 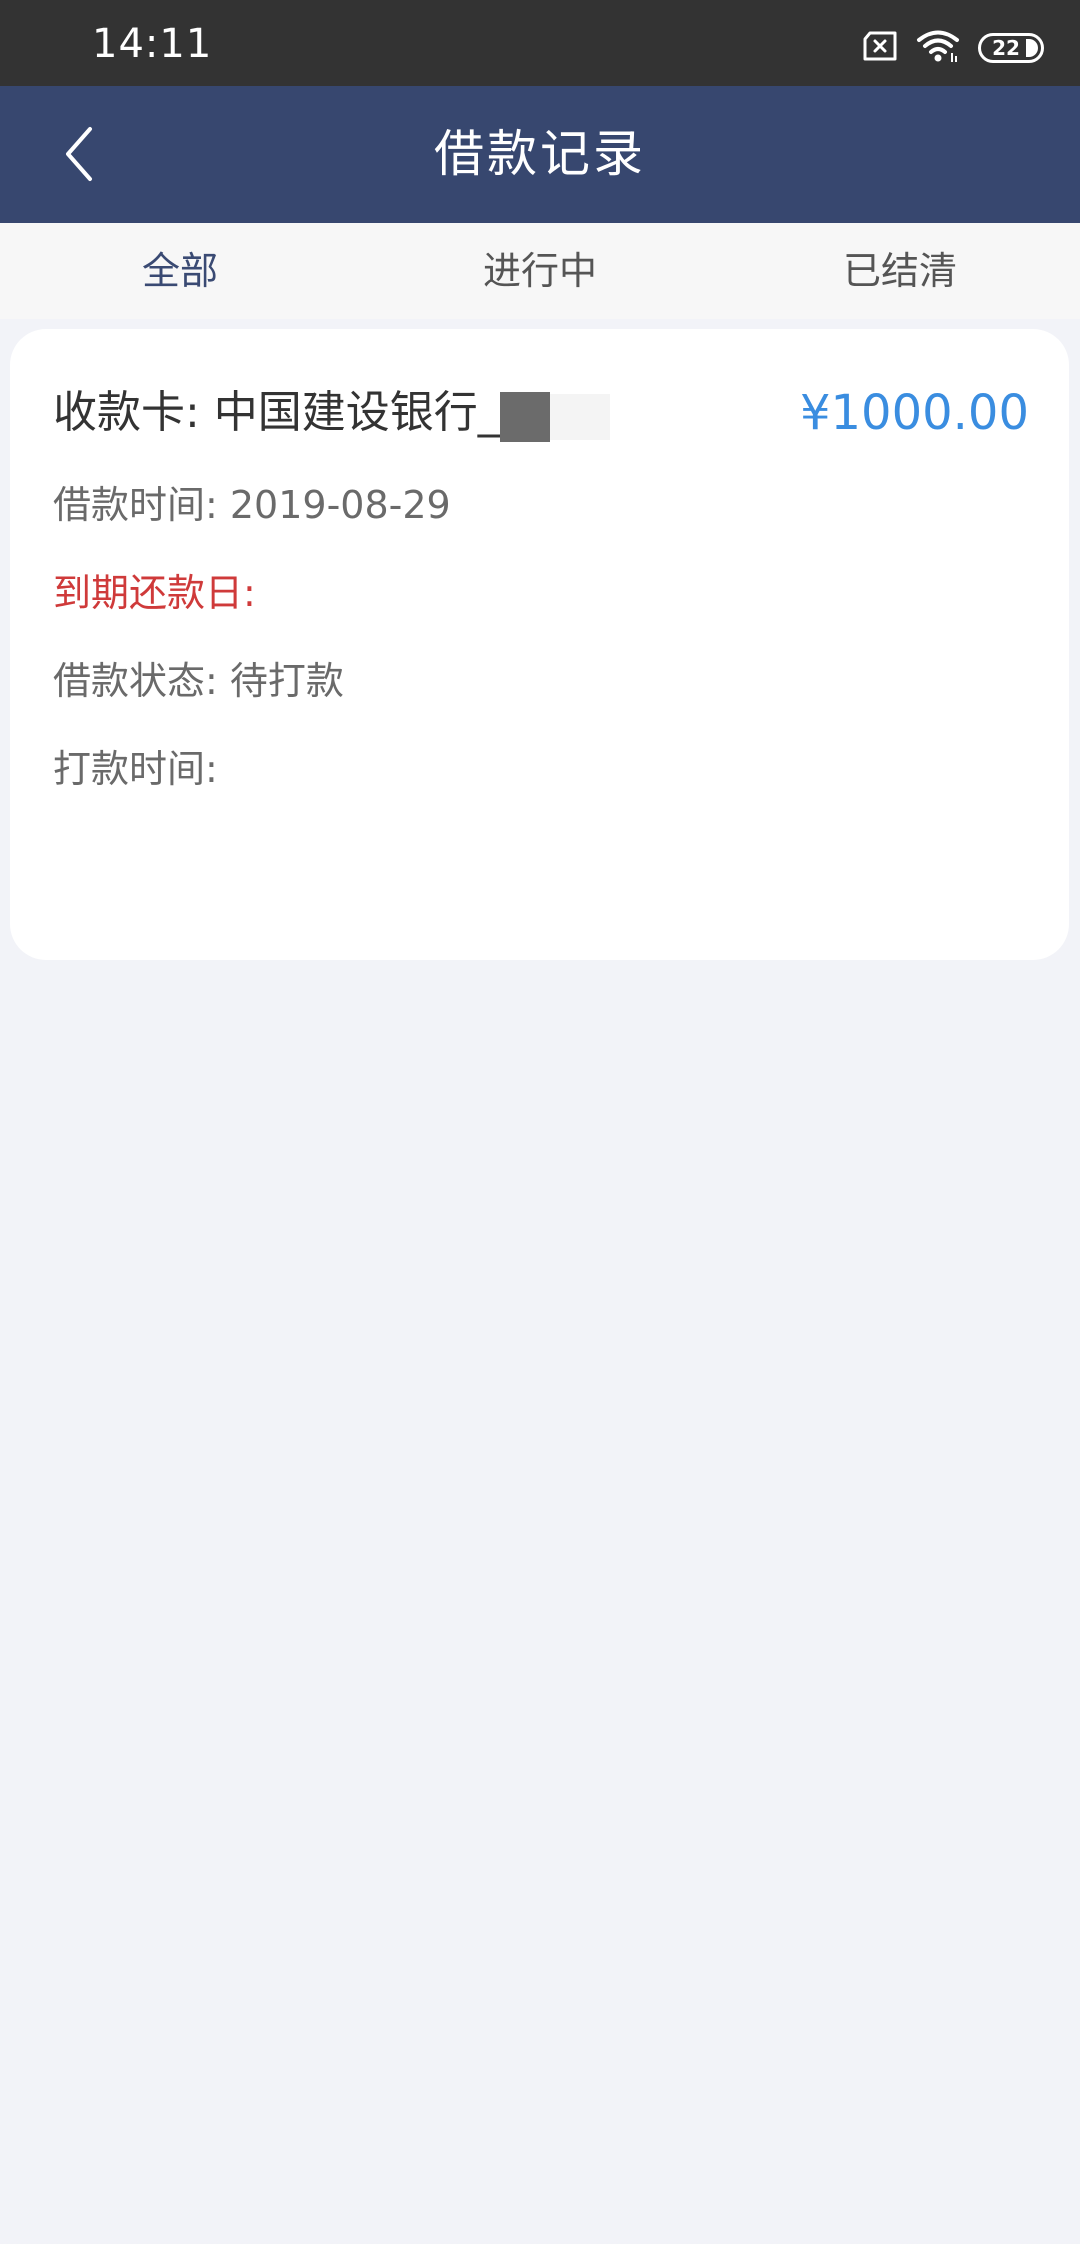 What do you see at coordinates (135, 769) in the screenshot?
I see `payment-time: 打款时间:` at bounding box center [135, 769].